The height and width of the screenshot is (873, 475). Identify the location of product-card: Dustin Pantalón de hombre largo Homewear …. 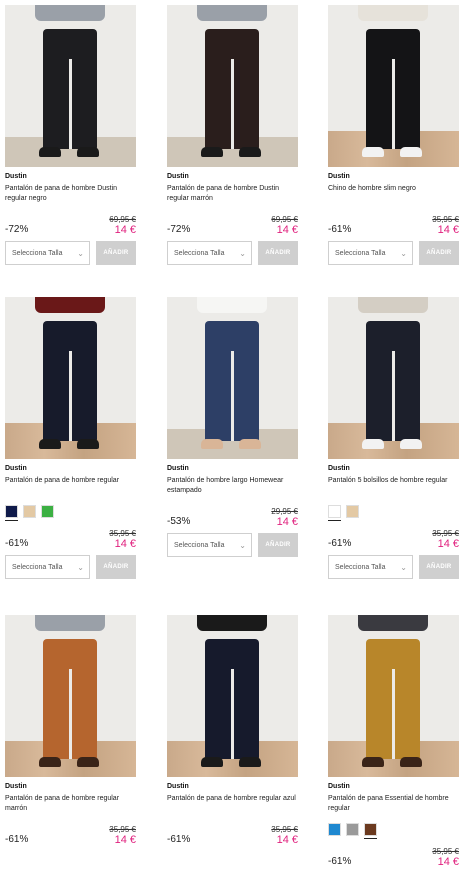
(232, 429).